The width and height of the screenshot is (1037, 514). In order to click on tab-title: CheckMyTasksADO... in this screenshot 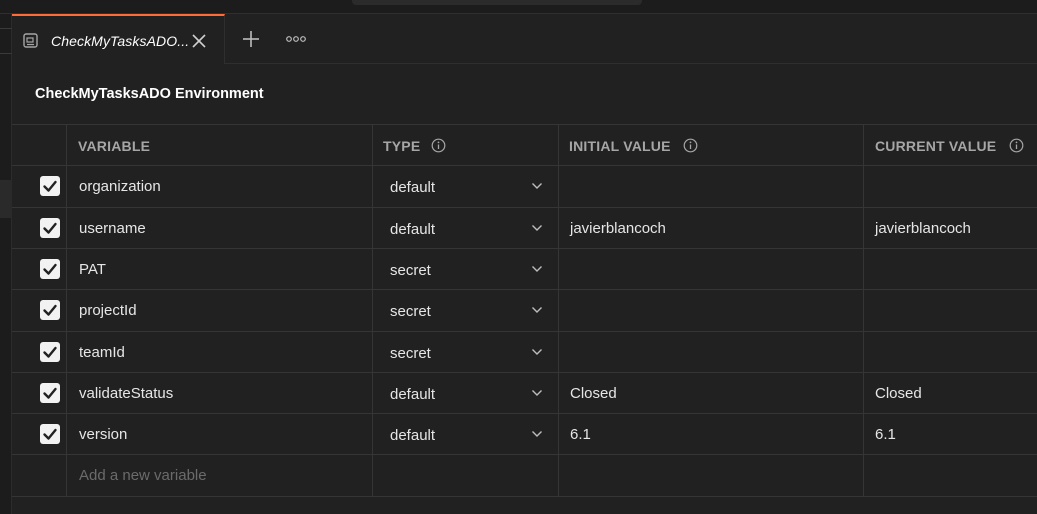, I will do `click(120, 41)`.